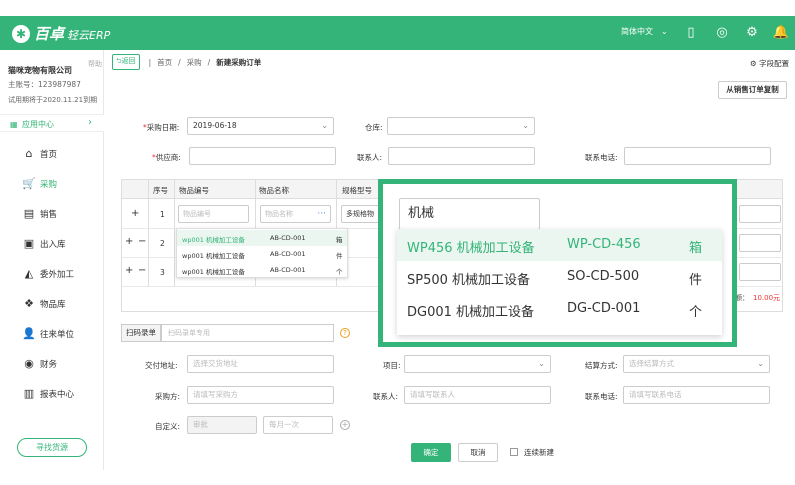 The image size is (795, 485). Describe the element at coordinates (89, 35) in the screenshot. I see `brand-suffix: 轻云ERP` at that location.